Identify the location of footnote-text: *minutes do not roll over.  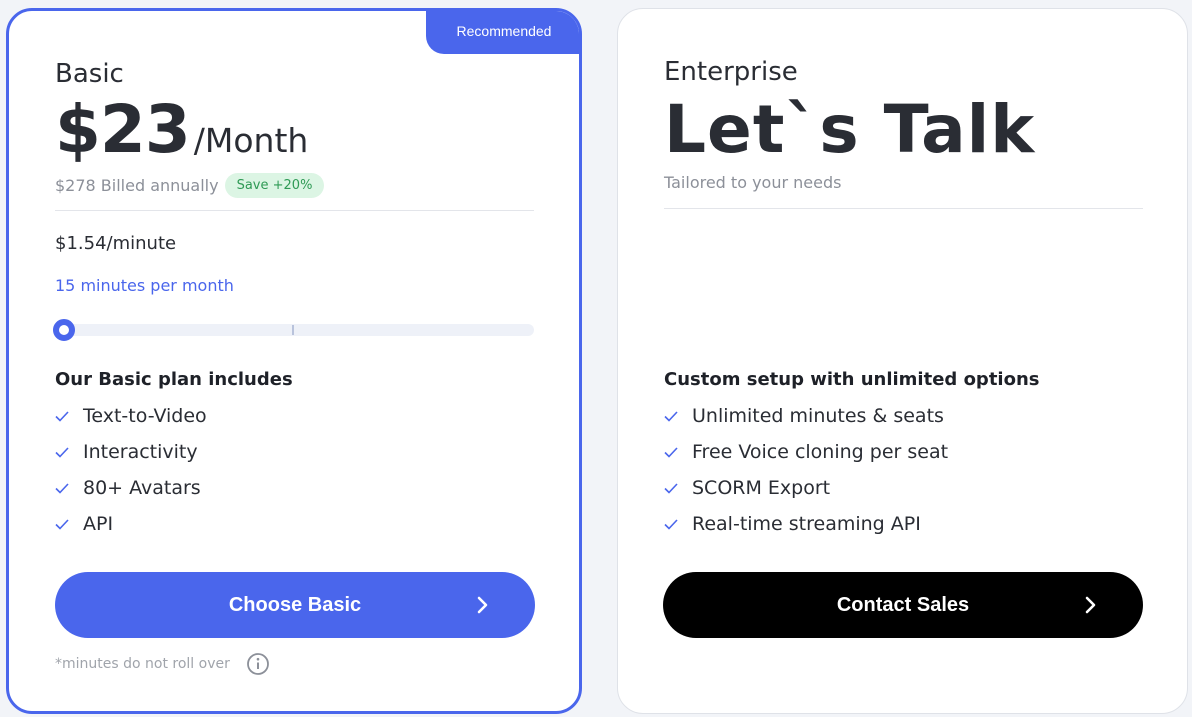
(142, 664).